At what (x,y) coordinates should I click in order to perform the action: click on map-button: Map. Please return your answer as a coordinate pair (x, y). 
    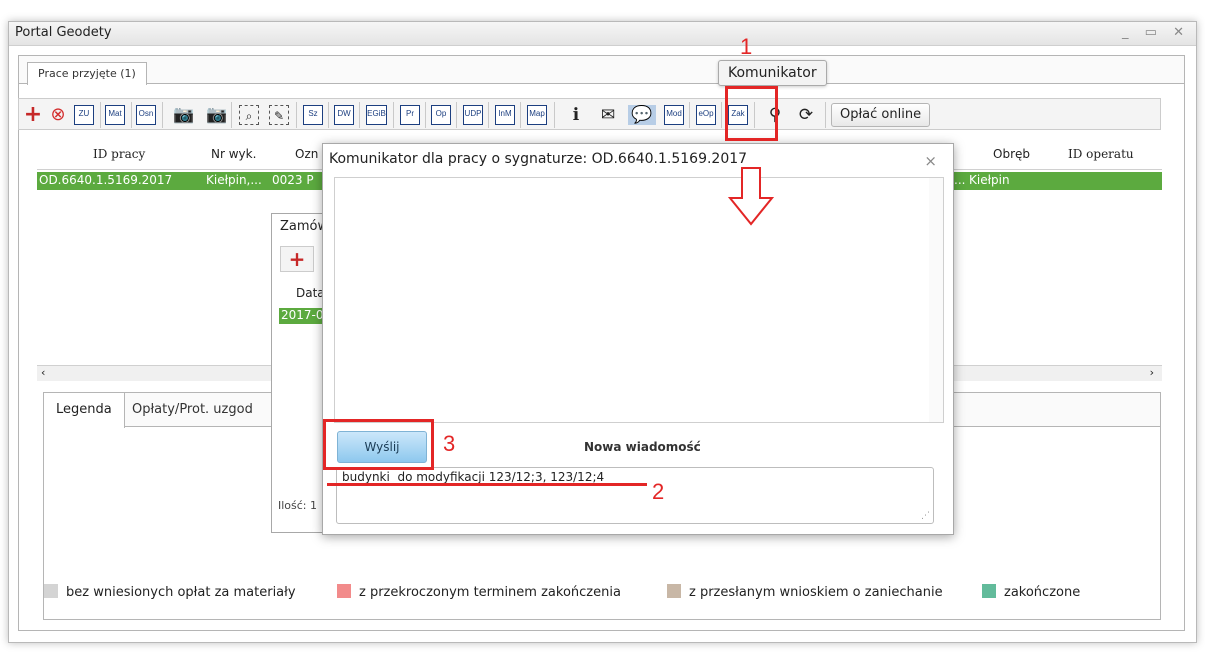
    Looking at the image, I should click on (537, 115).